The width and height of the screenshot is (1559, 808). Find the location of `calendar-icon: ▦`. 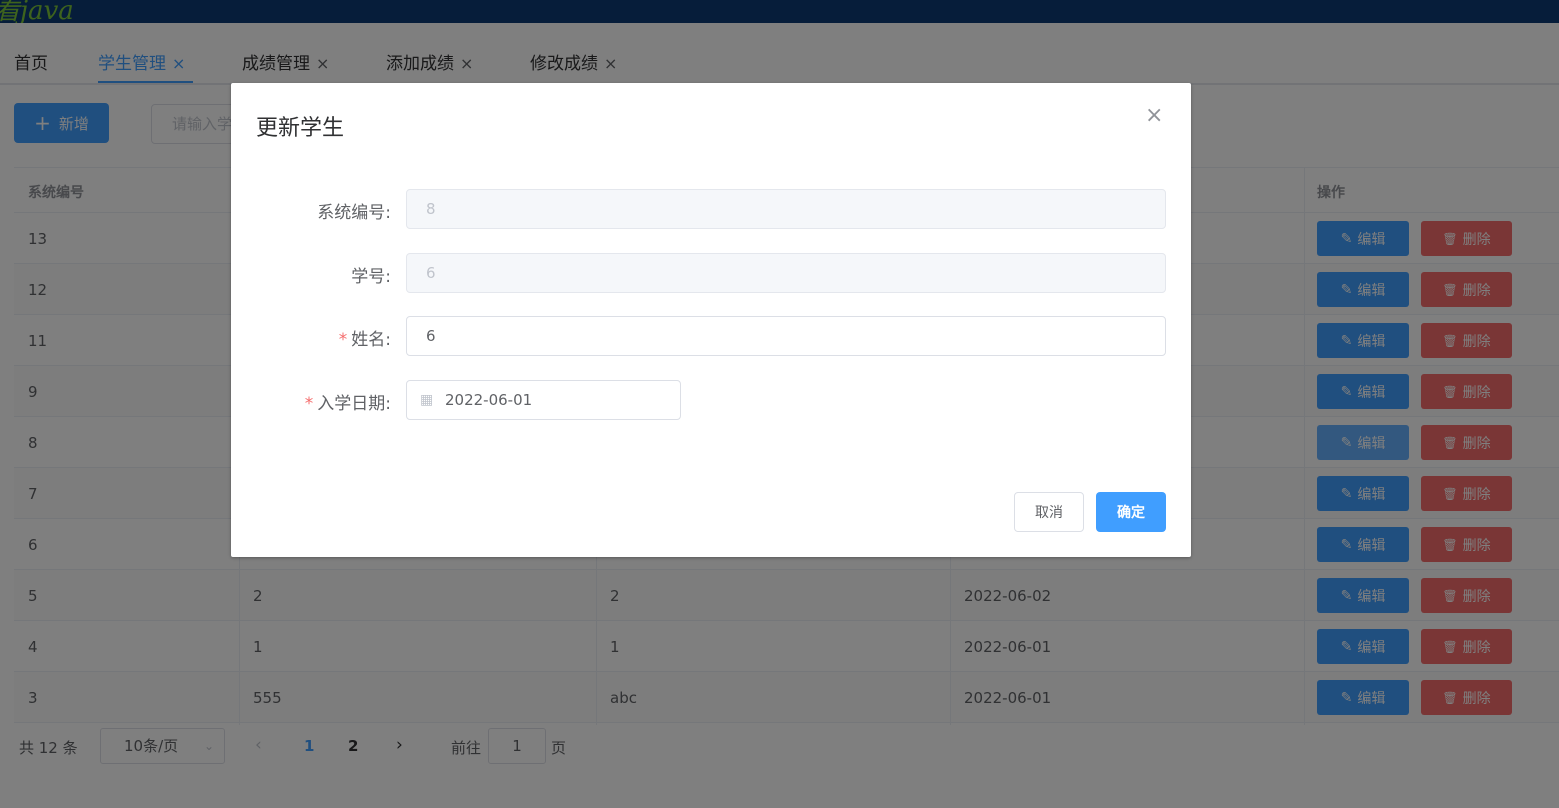

calendar-icon: ▦ is located at coordinates (427, 400).